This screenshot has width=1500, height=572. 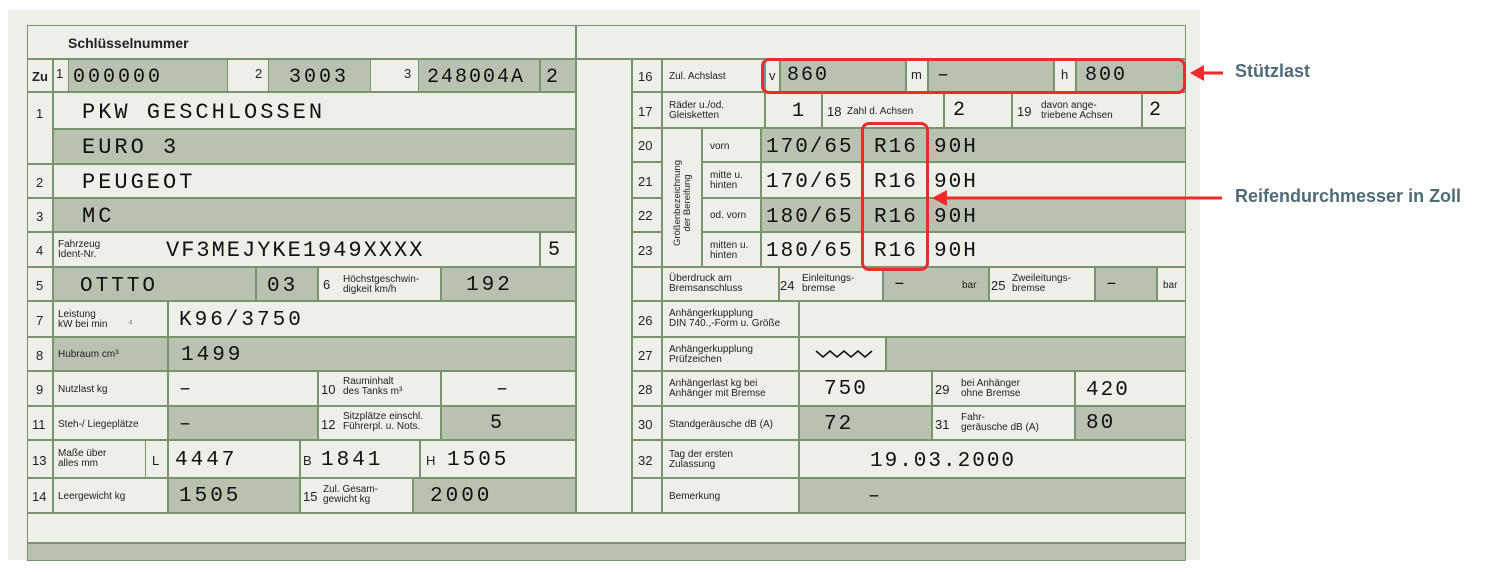 I want to click on rim-diameter-note: Reifendurchmesser in Zoll, so click(x=1348, y=196).